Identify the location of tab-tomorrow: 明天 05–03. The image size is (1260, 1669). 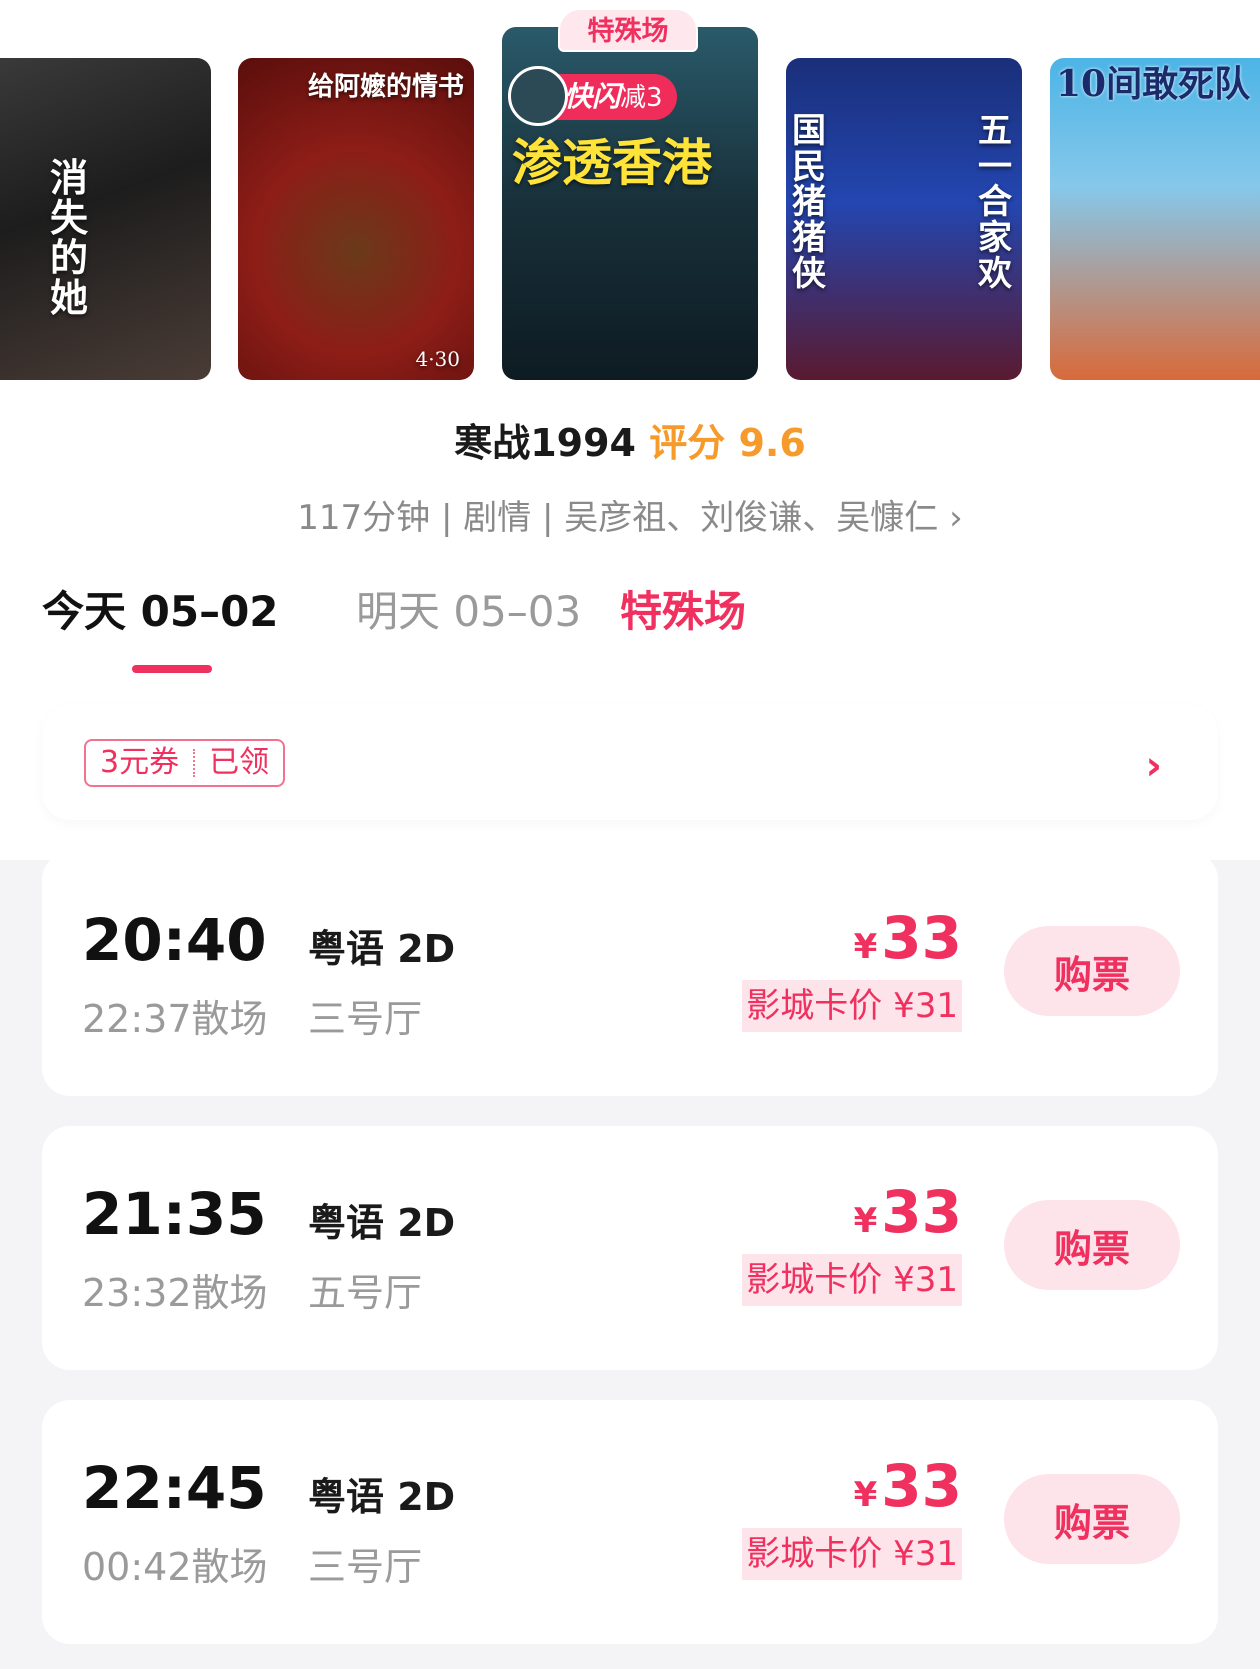
(468, 608).